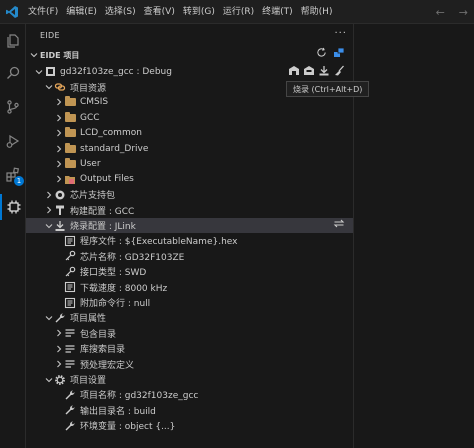 The image size is (474, 448). Describe the element at coordinates (13, 107) in the screenshot. I see `source-control-icon` at that location.